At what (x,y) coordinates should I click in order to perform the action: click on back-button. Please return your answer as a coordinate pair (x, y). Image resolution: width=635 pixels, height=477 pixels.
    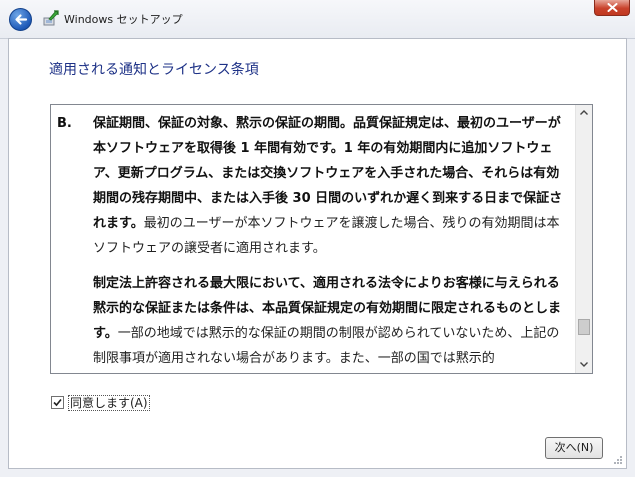
    Looking at the image, I should click on (20, 19).